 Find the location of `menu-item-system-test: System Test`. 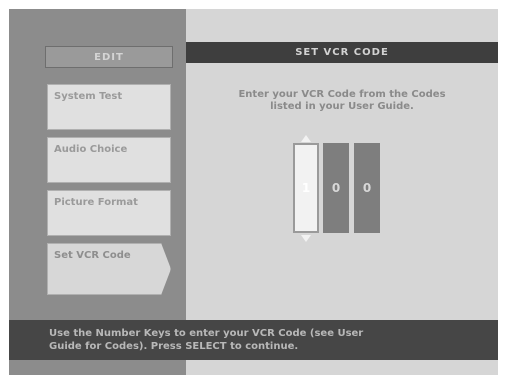

menu-item-system-test: System Test is located at coordinates (109, 107).